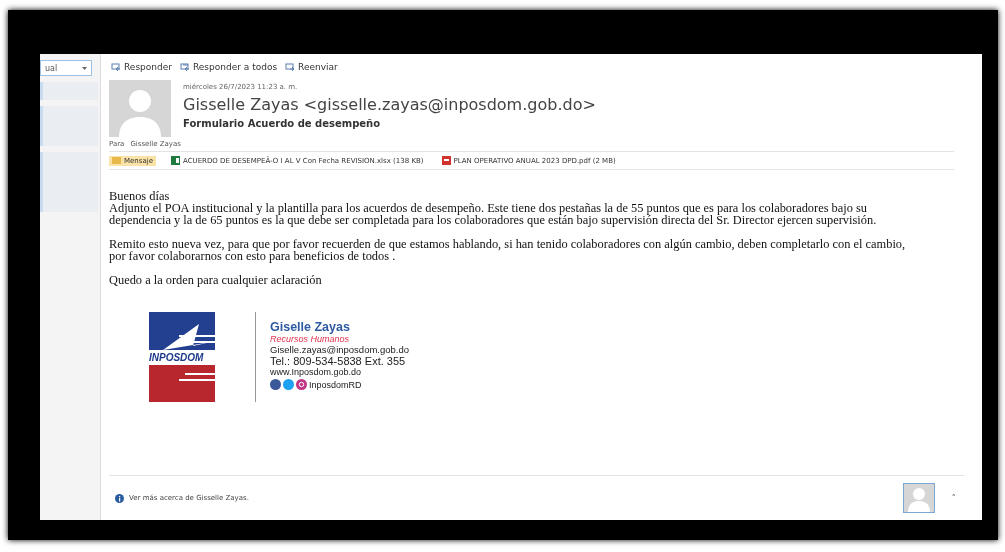 This screenshot has width=1005, height=552. Describe the element at coordinates (275, 384) in the screenshot. I see `facebook-icon` at that location.